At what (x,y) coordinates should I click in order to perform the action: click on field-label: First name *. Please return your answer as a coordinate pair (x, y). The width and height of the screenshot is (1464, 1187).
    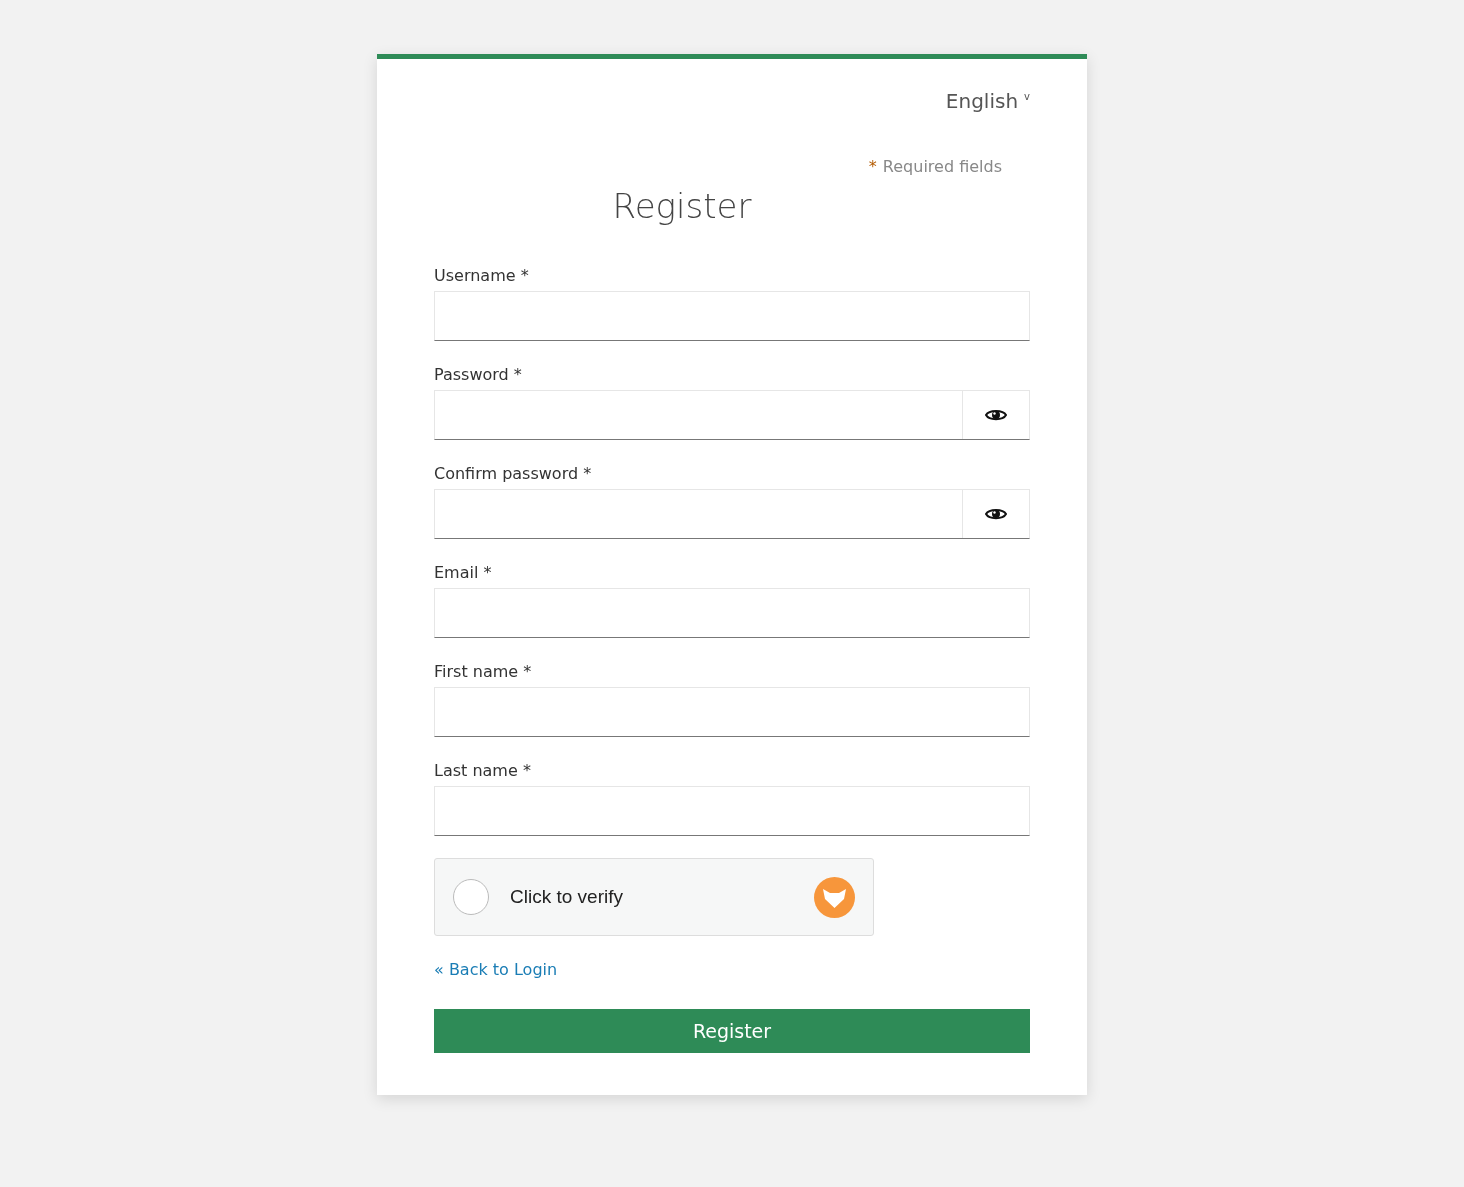
    Looking at the image, I should click on (483, 672).